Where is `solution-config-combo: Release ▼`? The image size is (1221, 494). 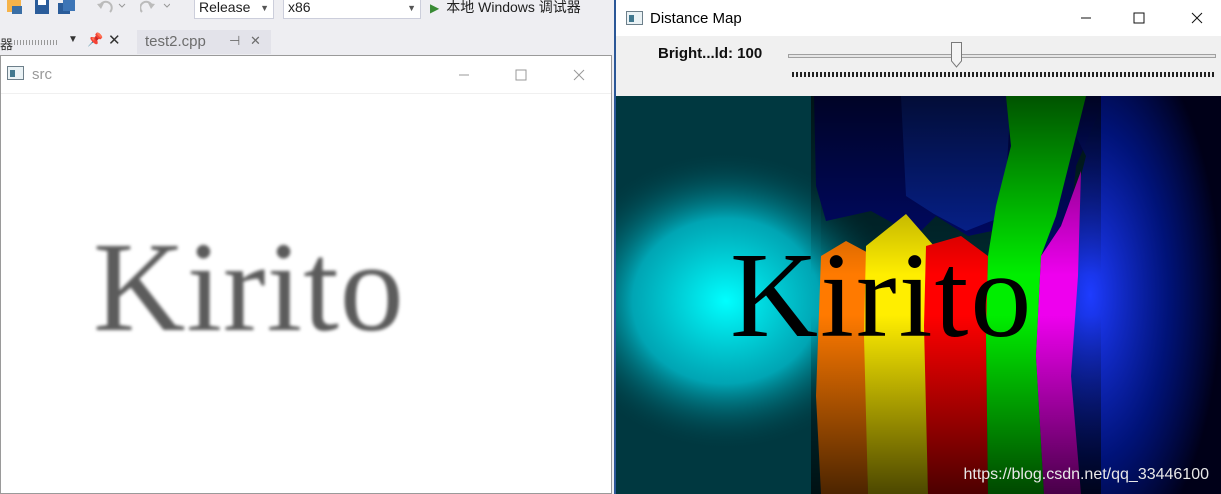
solution-config-combo: Release ▼ is located at coordinates (234, 9).